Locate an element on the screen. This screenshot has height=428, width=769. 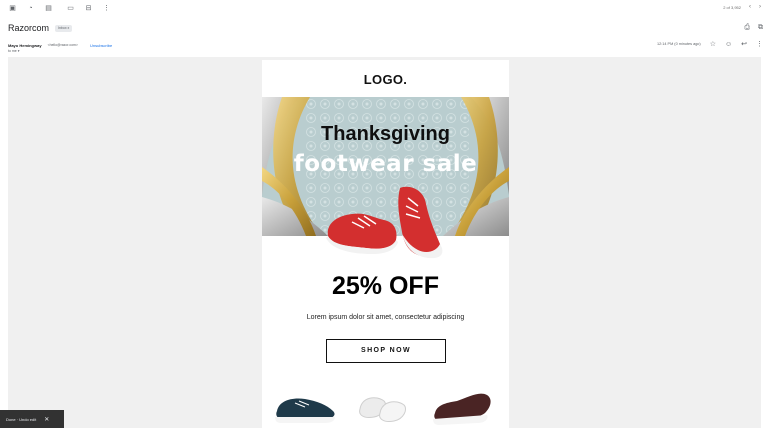
brand-logo: LOGO. is located at coordinates (385, 79).